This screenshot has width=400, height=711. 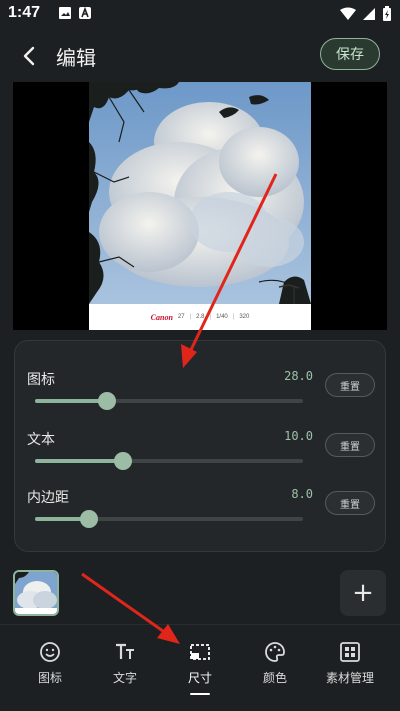 I want to click on reset-padding-button: 重置, so click(x=350, y=503).